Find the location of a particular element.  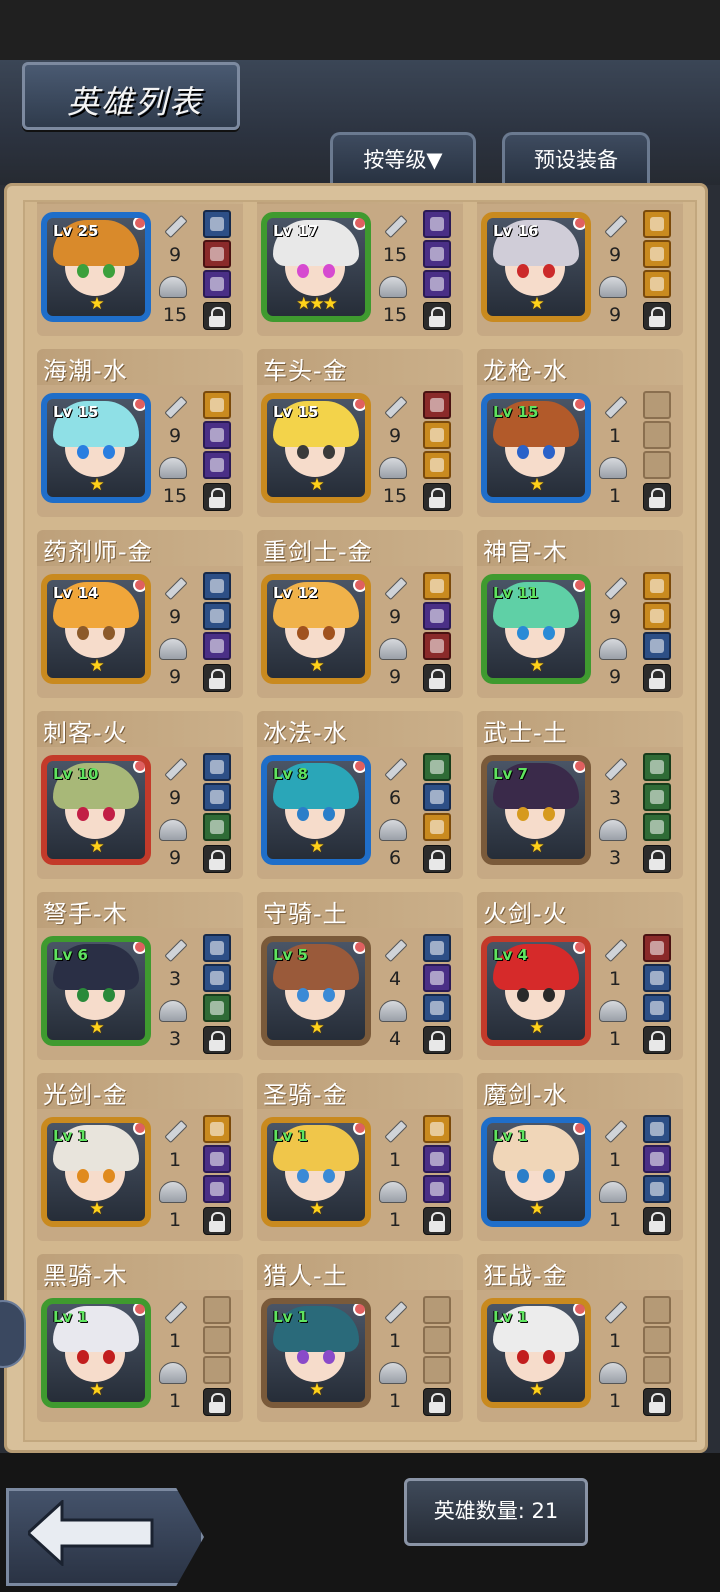

hero-card: 武士-土 Lv 7 ★ 3 3 is located at coordinates (580, 795).